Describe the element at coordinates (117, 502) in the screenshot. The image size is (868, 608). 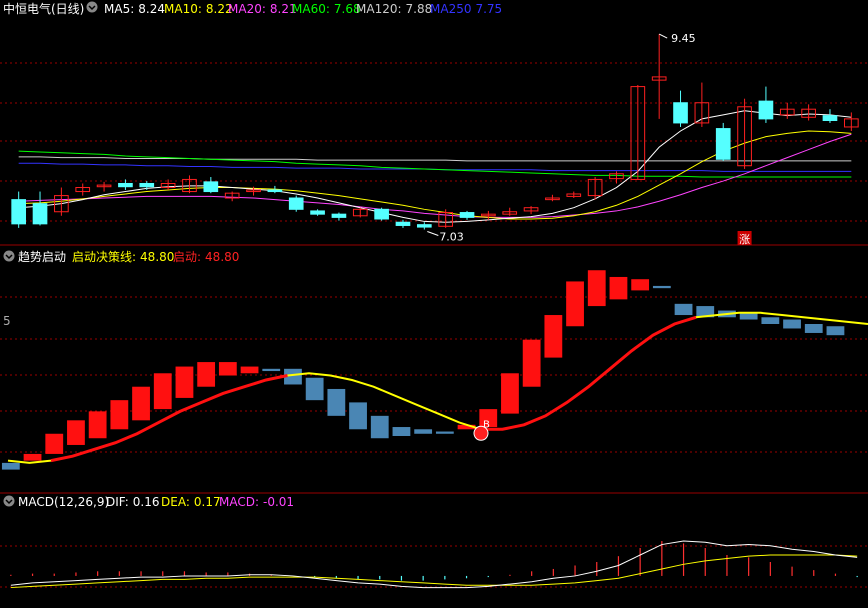
I see `indicator-label: DIF:` at that location.